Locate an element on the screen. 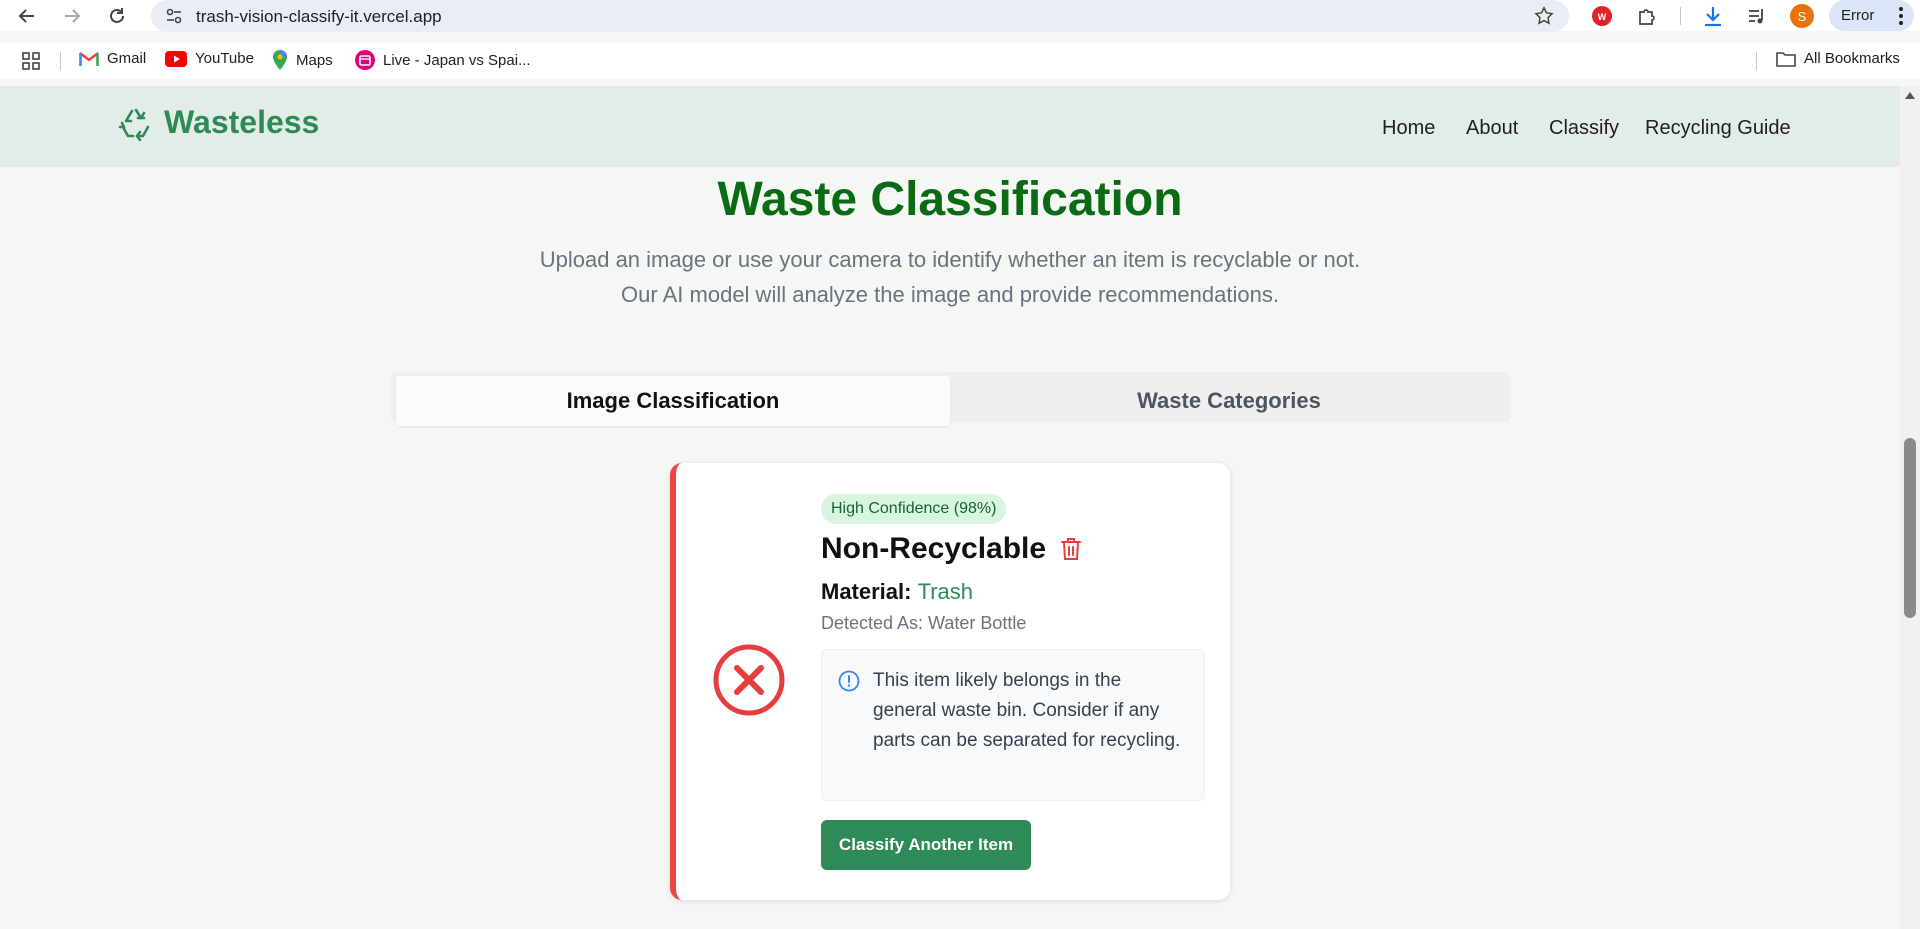 The height and width of the screenshot is (929, 1920). extension-badge-text: W is located at coordinates (1602, 17).